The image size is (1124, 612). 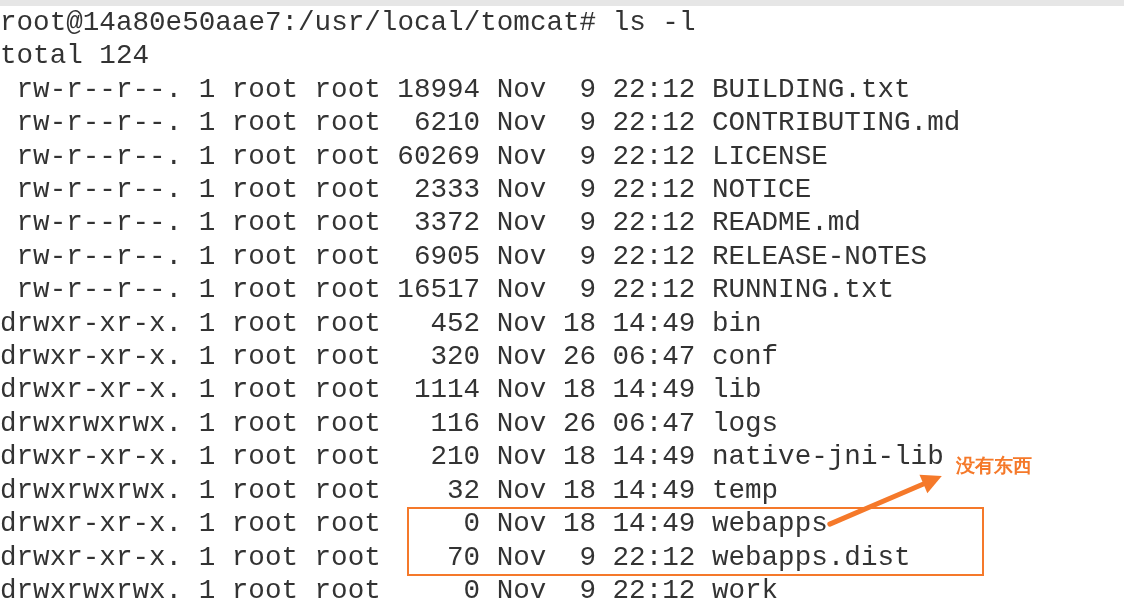 I want to click on file-size: 32, so click(x=463, y=490).